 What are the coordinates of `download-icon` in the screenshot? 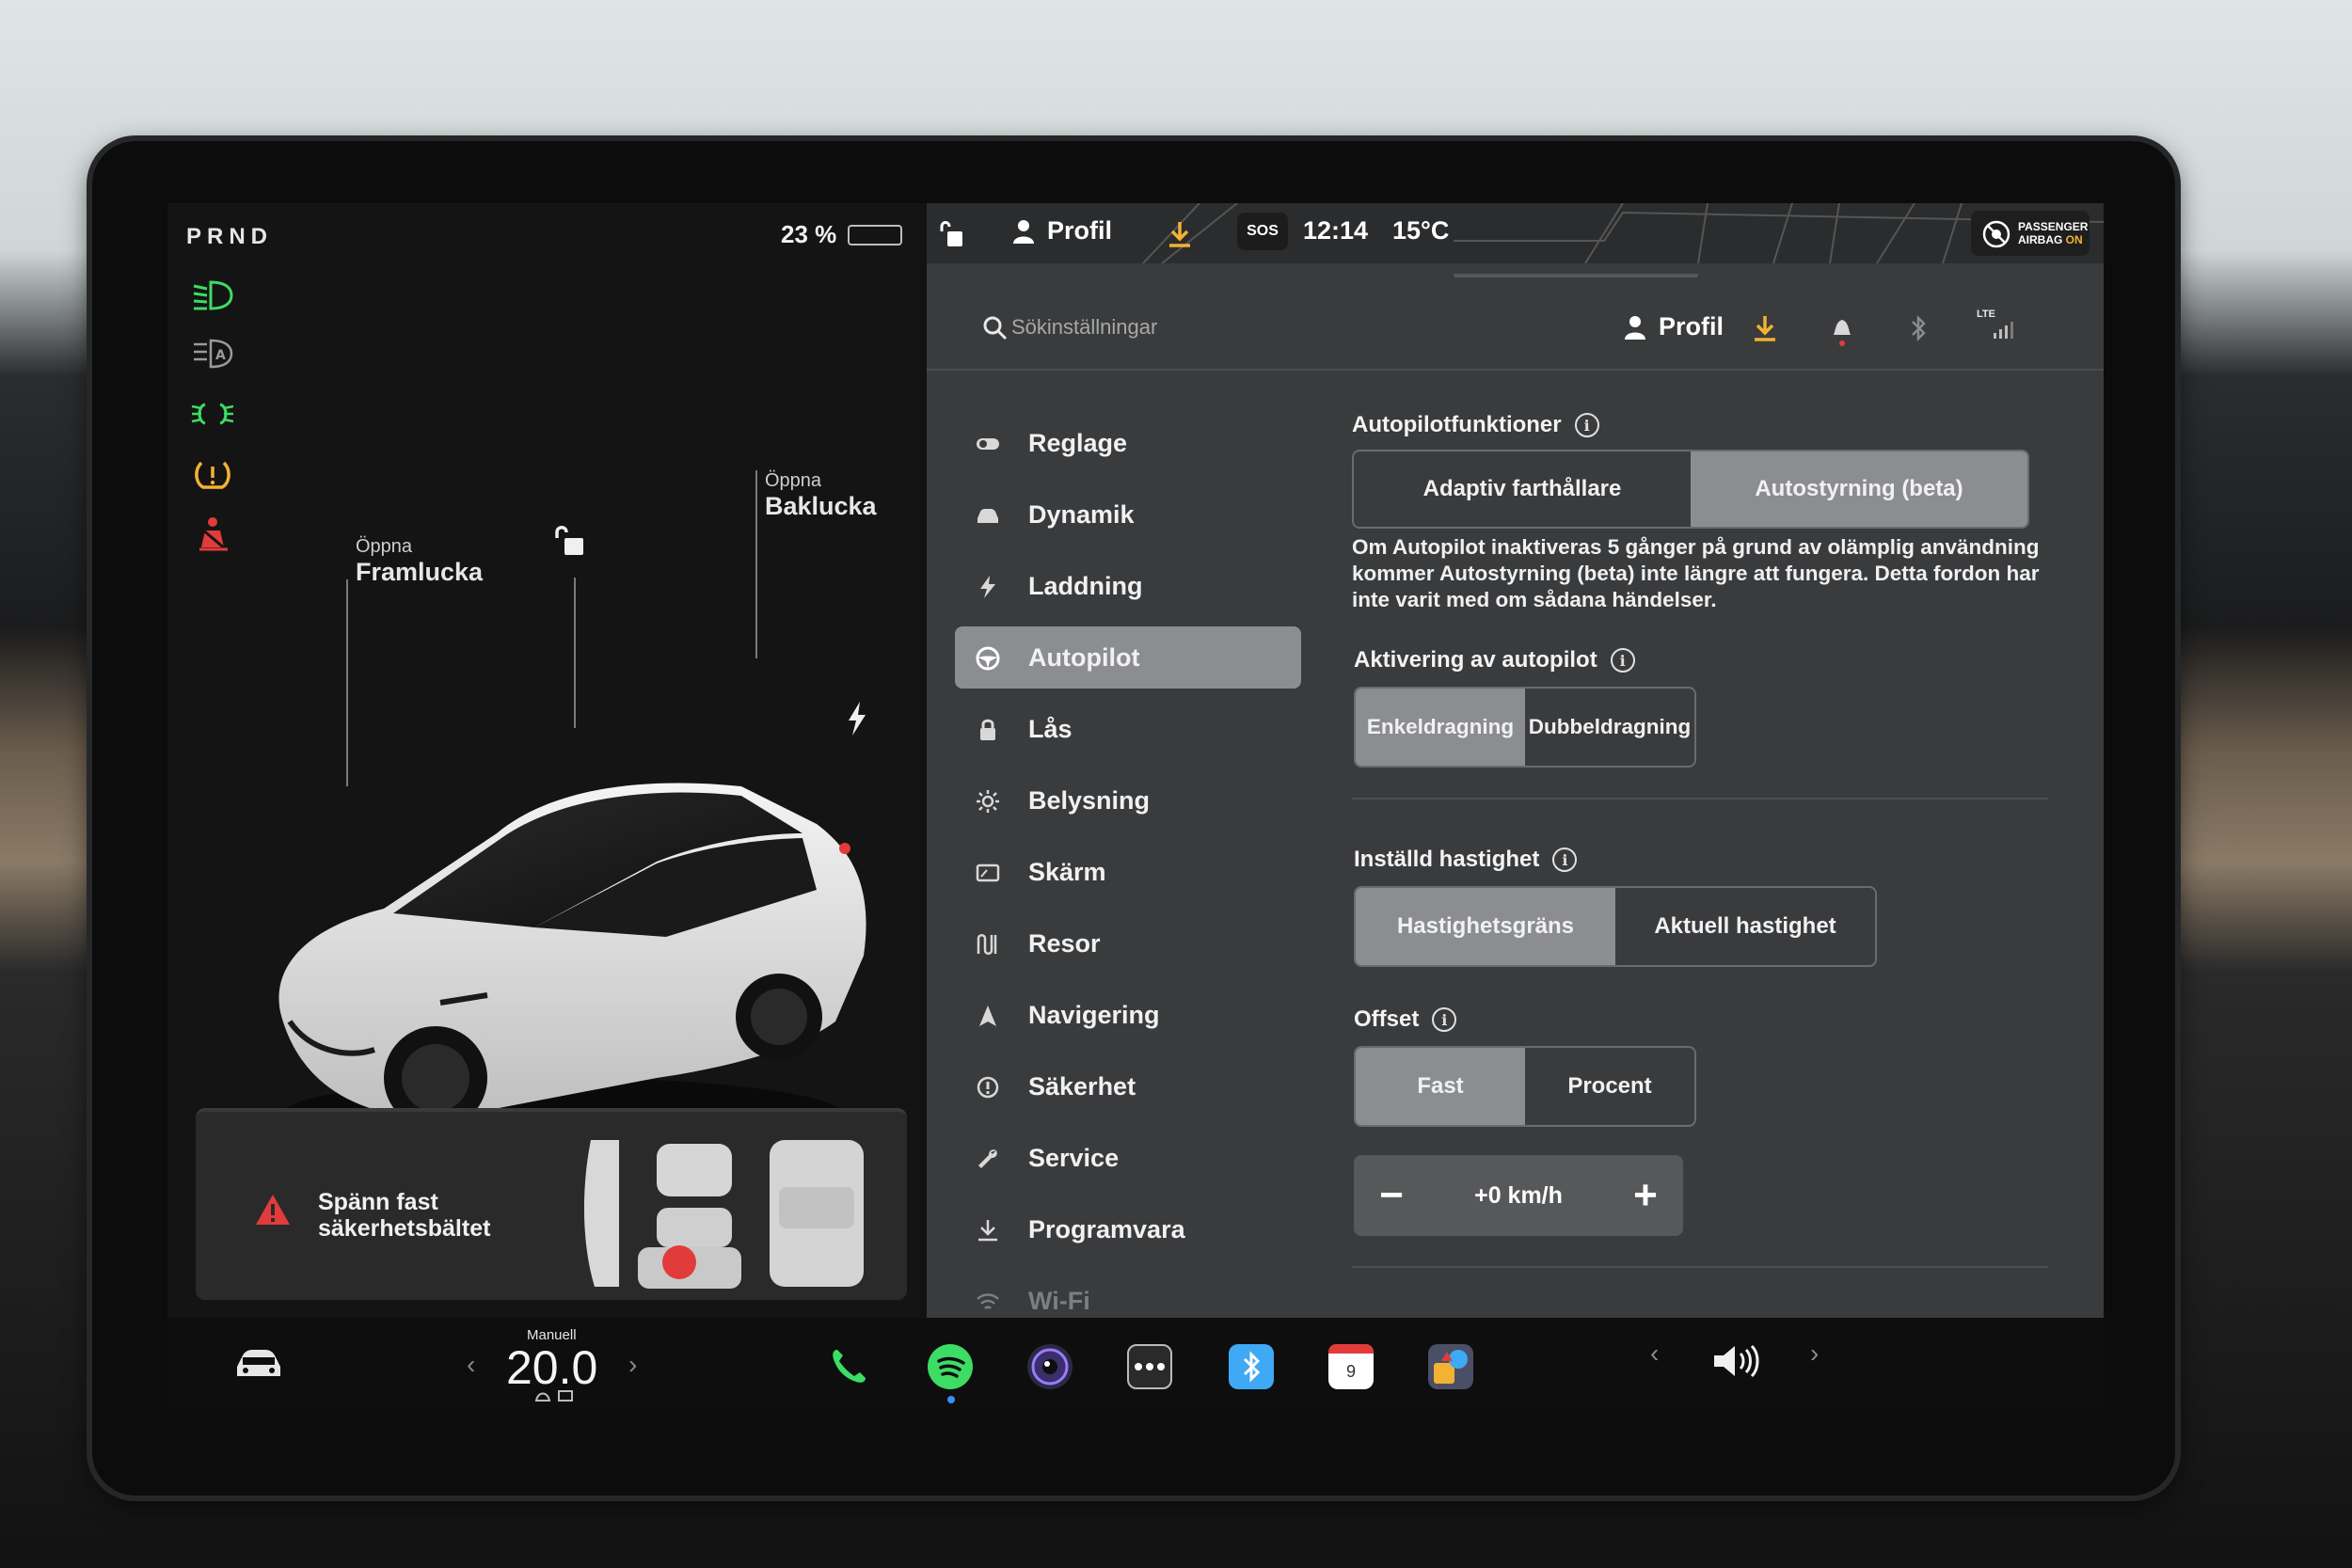 It's located at (987, 1231).